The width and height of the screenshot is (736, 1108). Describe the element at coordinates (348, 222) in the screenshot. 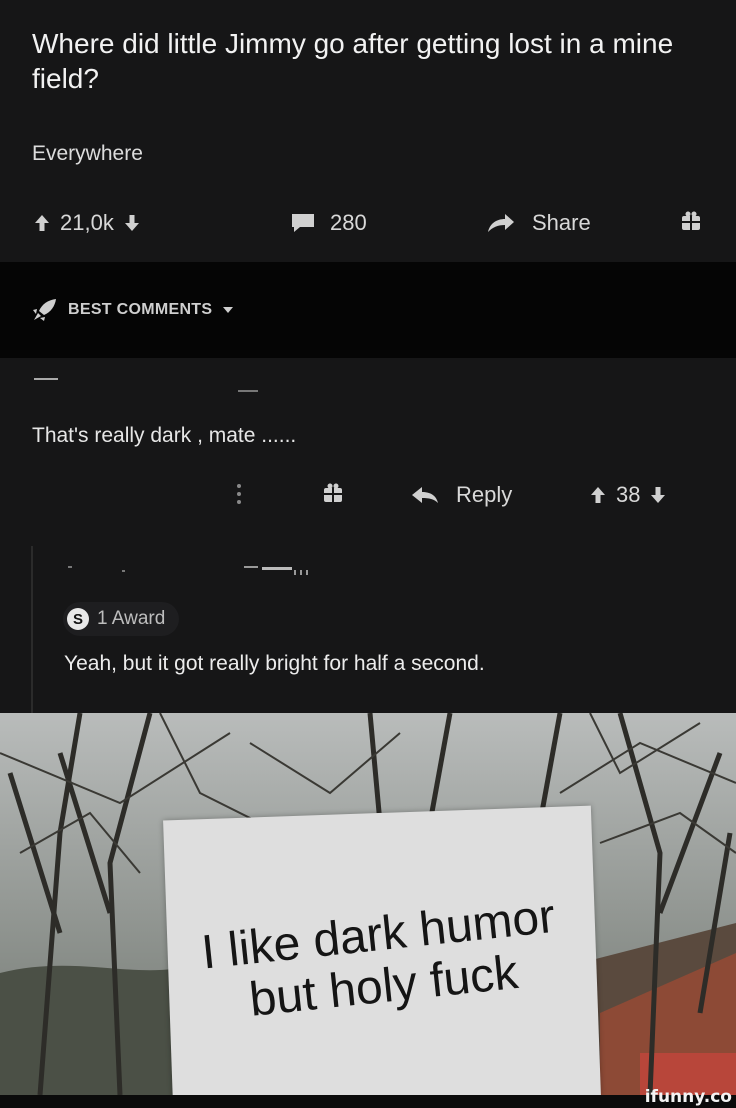

I see `comment-count: 280` at that location.